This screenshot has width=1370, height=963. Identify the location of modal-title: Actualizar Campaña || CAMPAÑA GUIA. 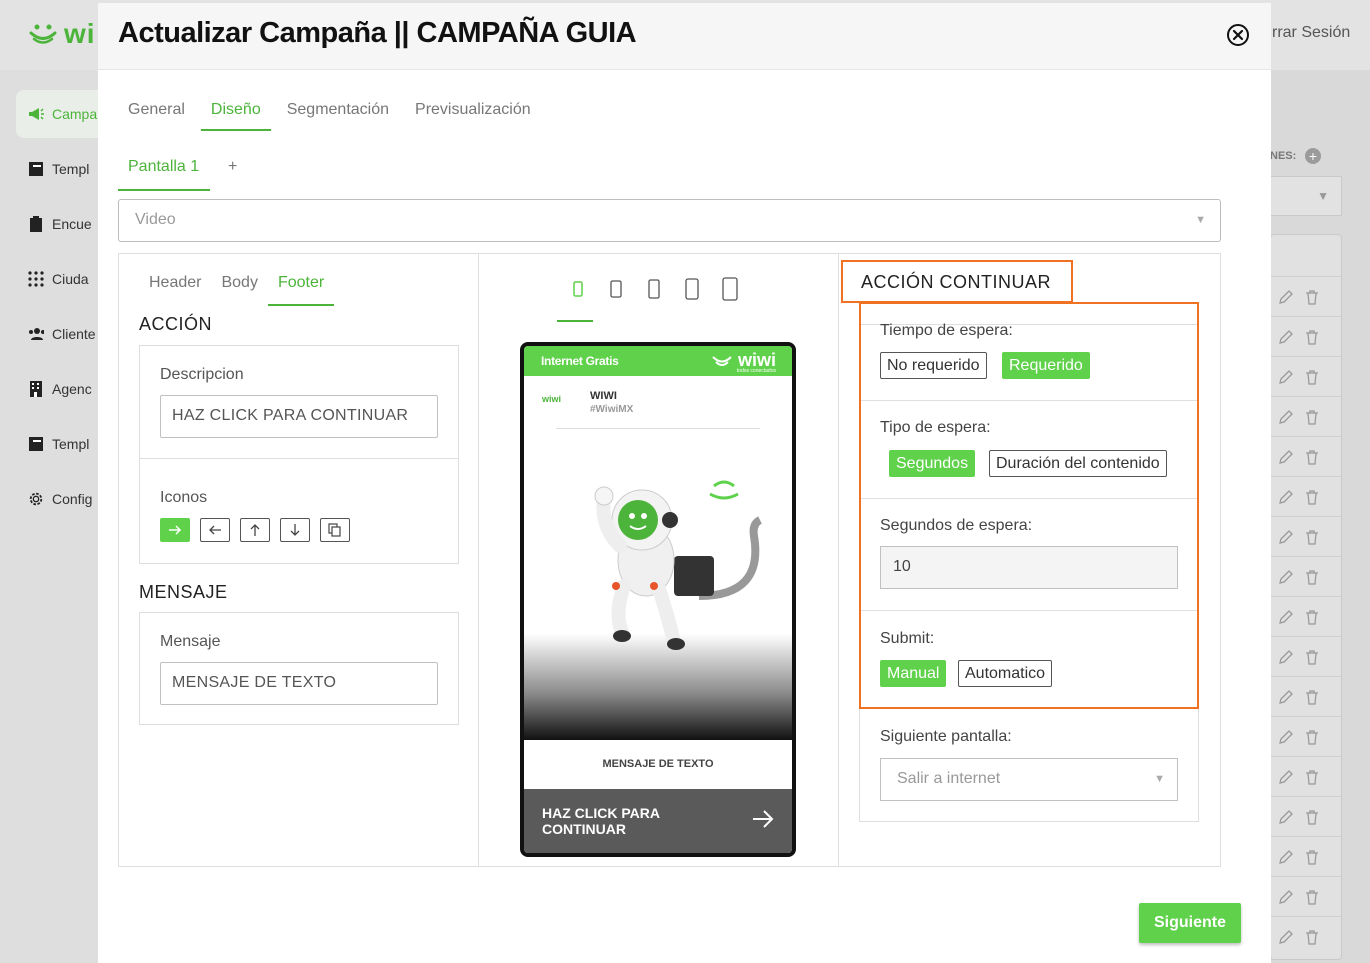
(377, 33).